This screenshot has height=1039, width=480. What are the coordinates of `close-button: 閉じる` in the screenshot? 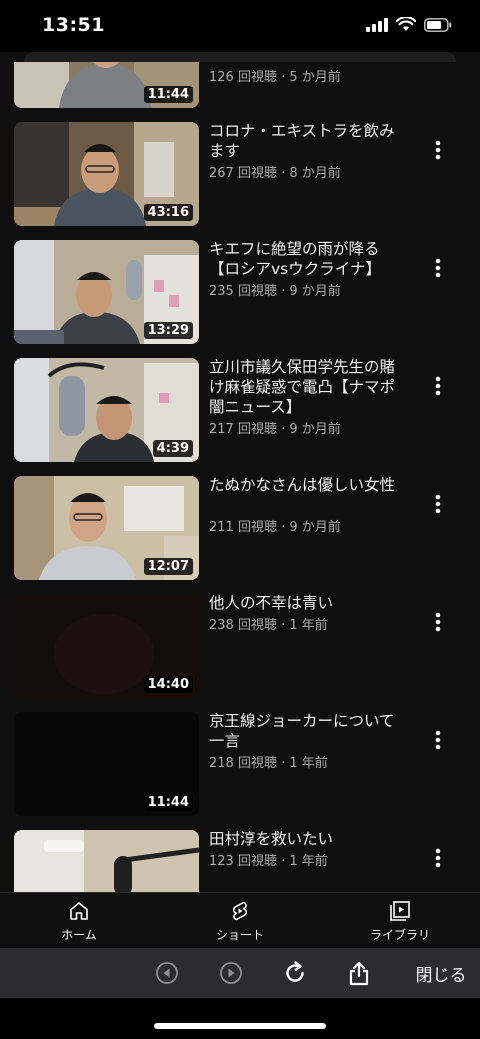 It's located at (441, 973).